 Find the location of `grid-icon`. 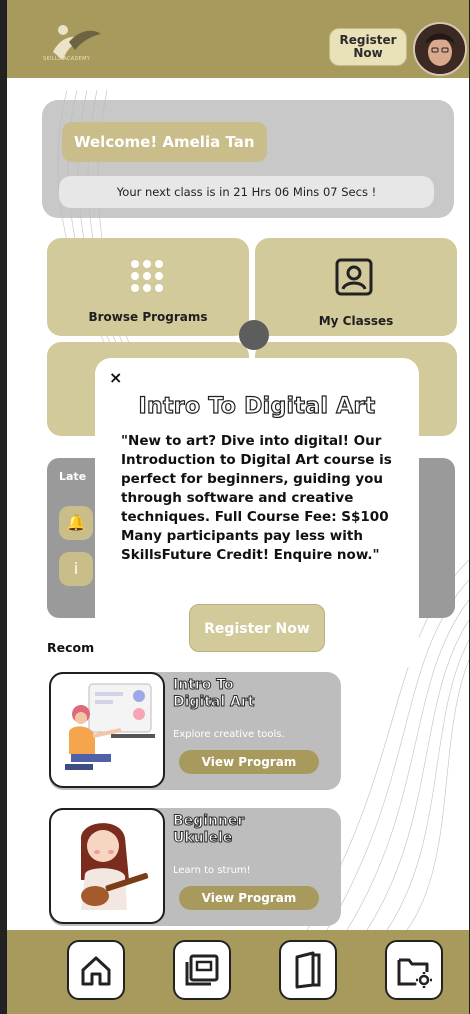

grid-icon is located at coordinates (147, 276).